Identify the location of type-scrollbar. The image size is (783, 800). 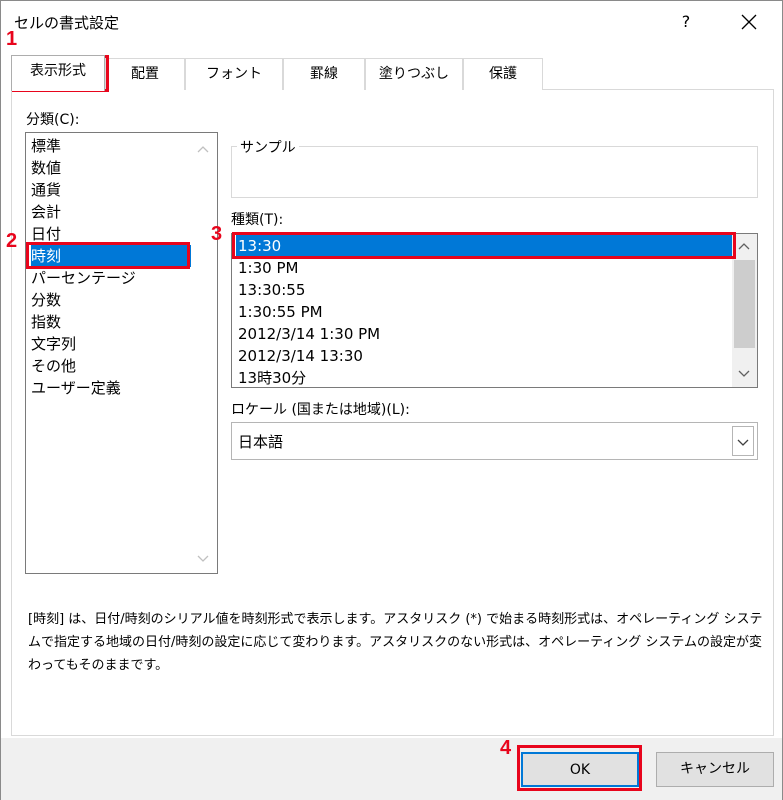
(744, 310).